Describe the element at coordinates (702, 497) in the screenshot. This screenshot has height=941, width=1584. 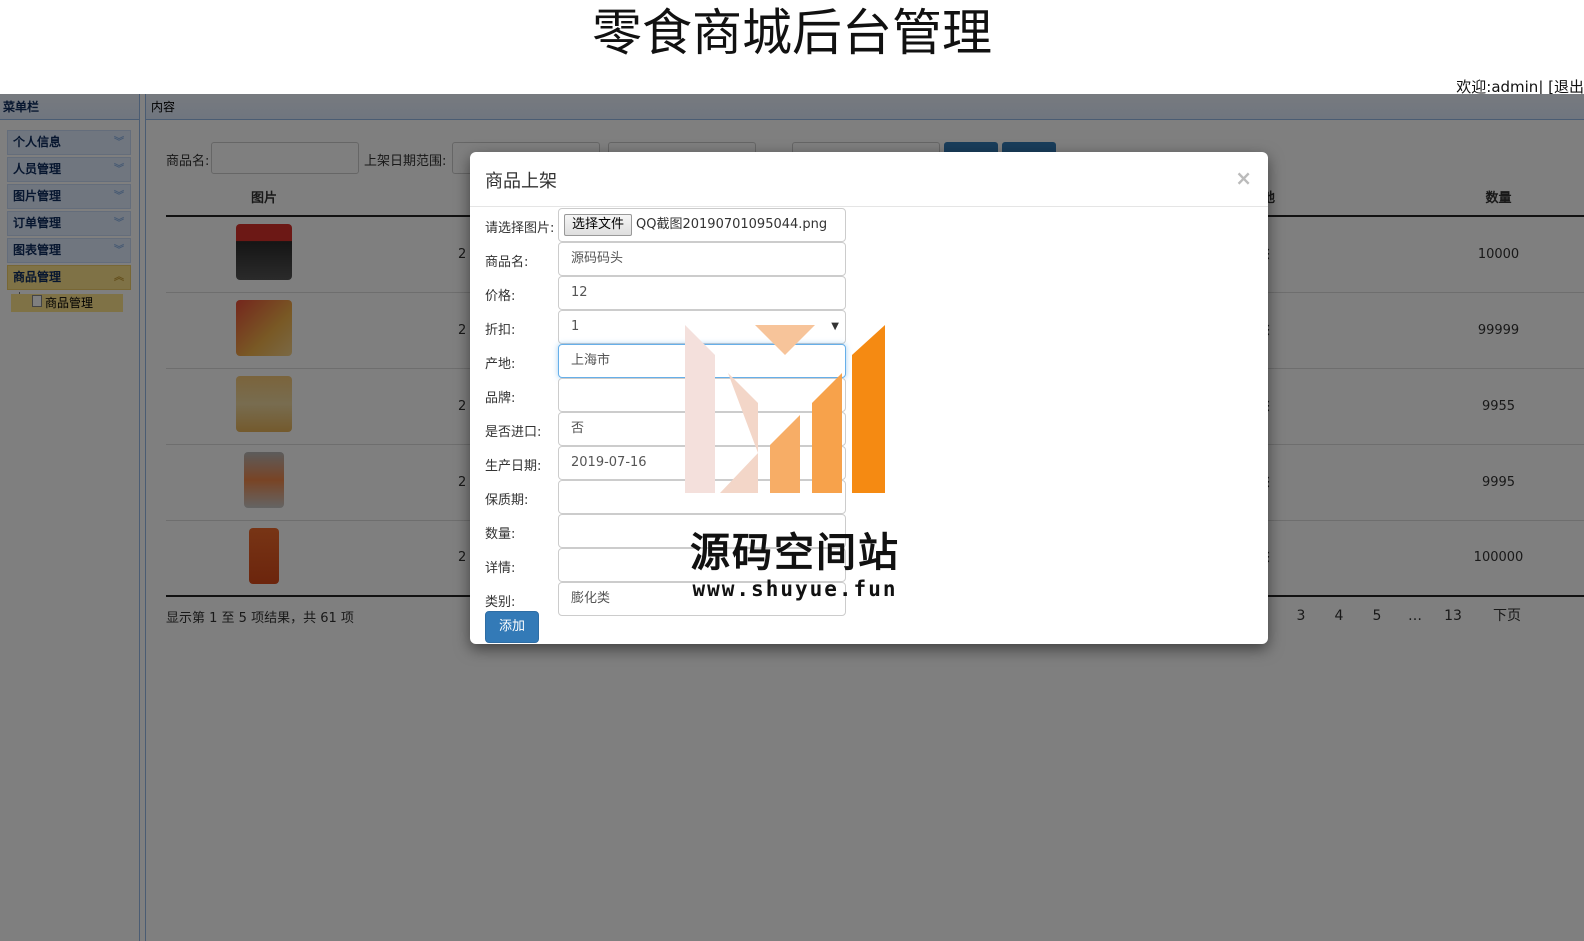
I see `shelf-life-input` at that location.